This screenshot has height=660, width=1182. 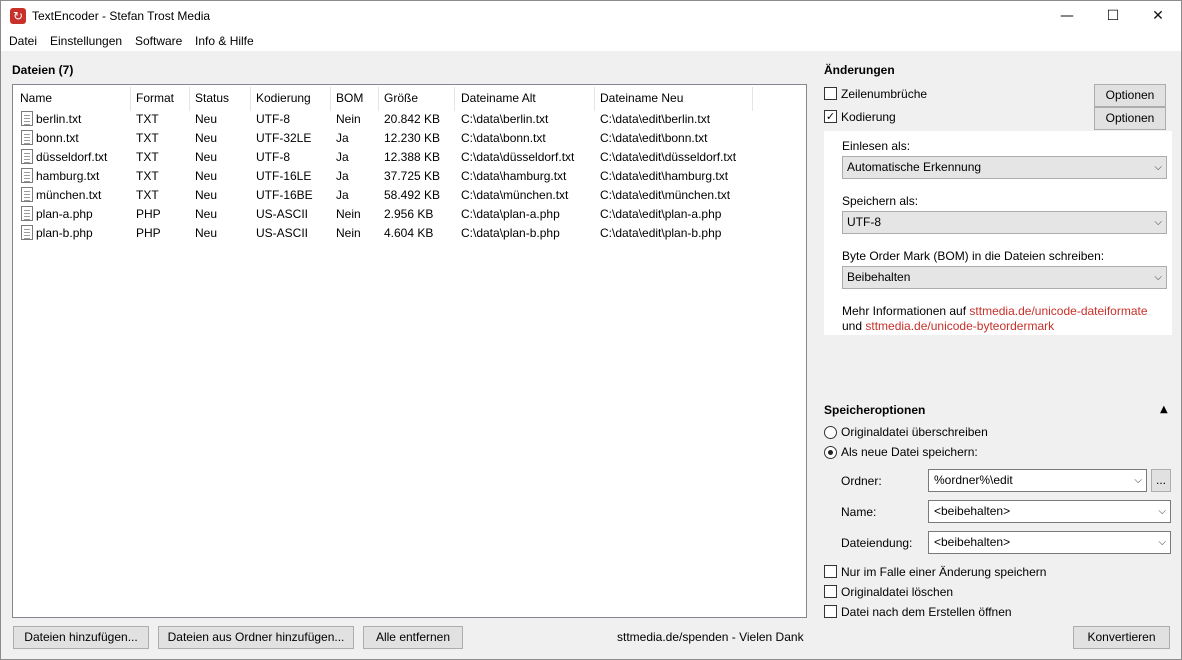 What do you see at coordinates (1049, 511) in the screenshot?
I see `name-combo: <beibehalten> ⌵` at bounding box center [1049, 511].